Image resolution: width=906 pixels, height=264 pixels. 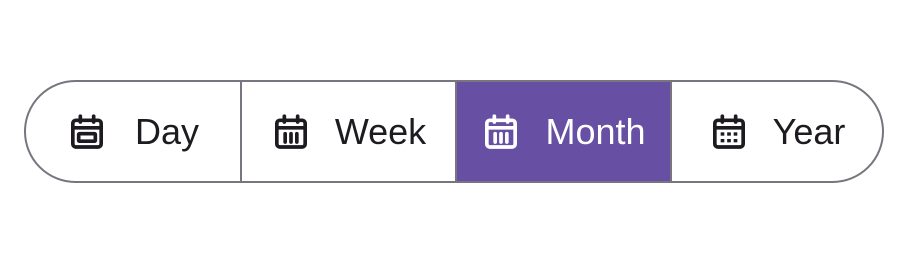 I want to click on segment-year-label: Year, so click(x=809, y=131).